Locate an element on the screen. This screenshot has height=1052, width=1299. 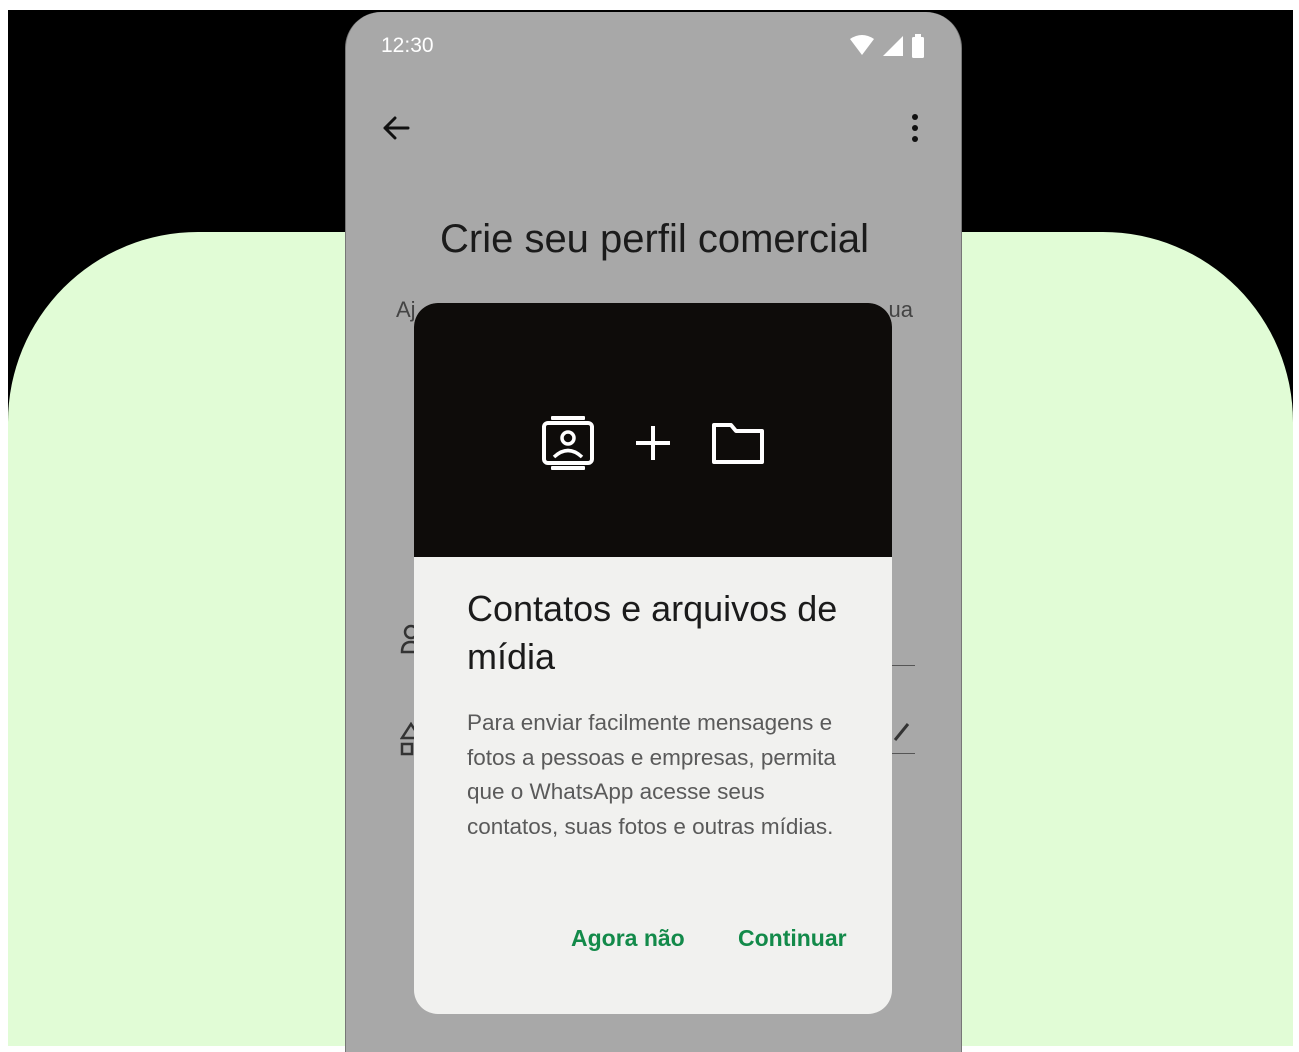
header-icons is located at coordinates (653, 443).